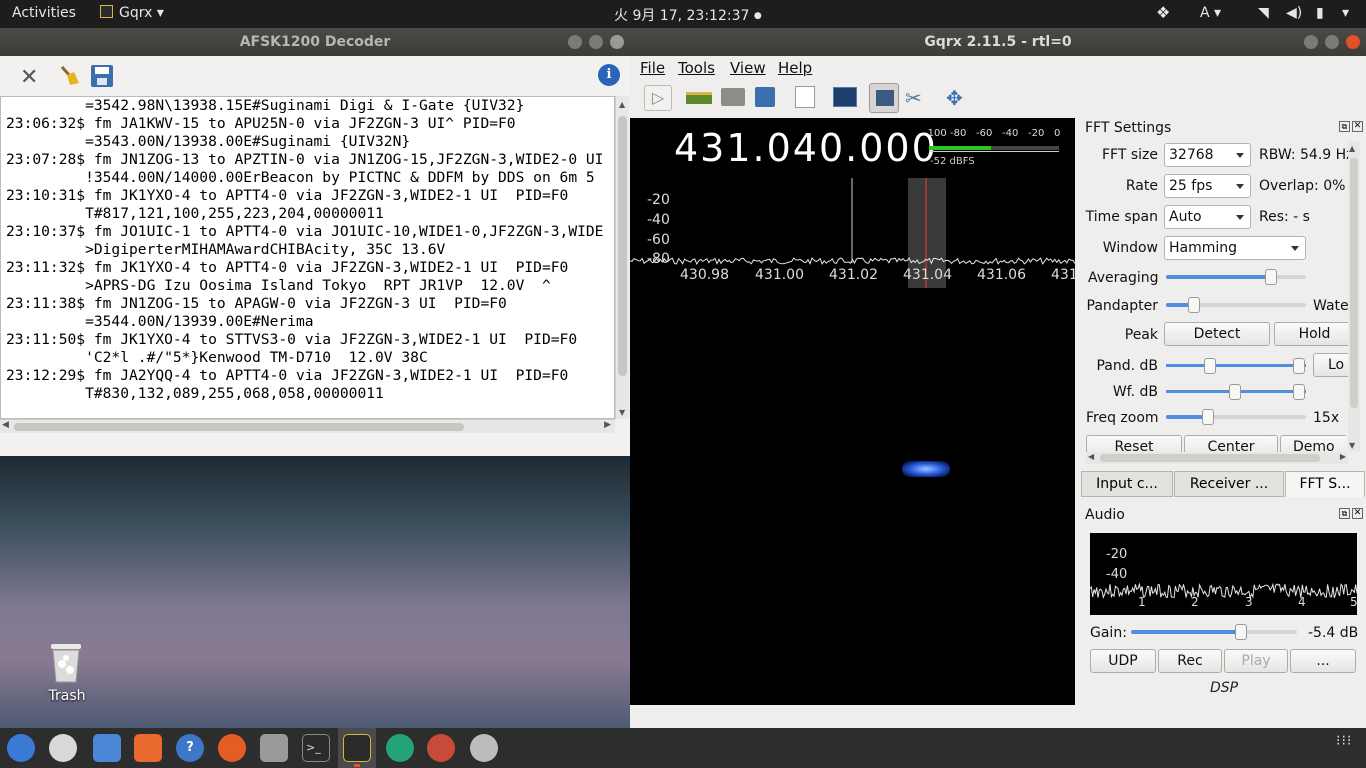  What do you see at coordinates (1313, 443) in the screenshot?
I see `demod-button: Demo` at bounding box center [1313, 443].